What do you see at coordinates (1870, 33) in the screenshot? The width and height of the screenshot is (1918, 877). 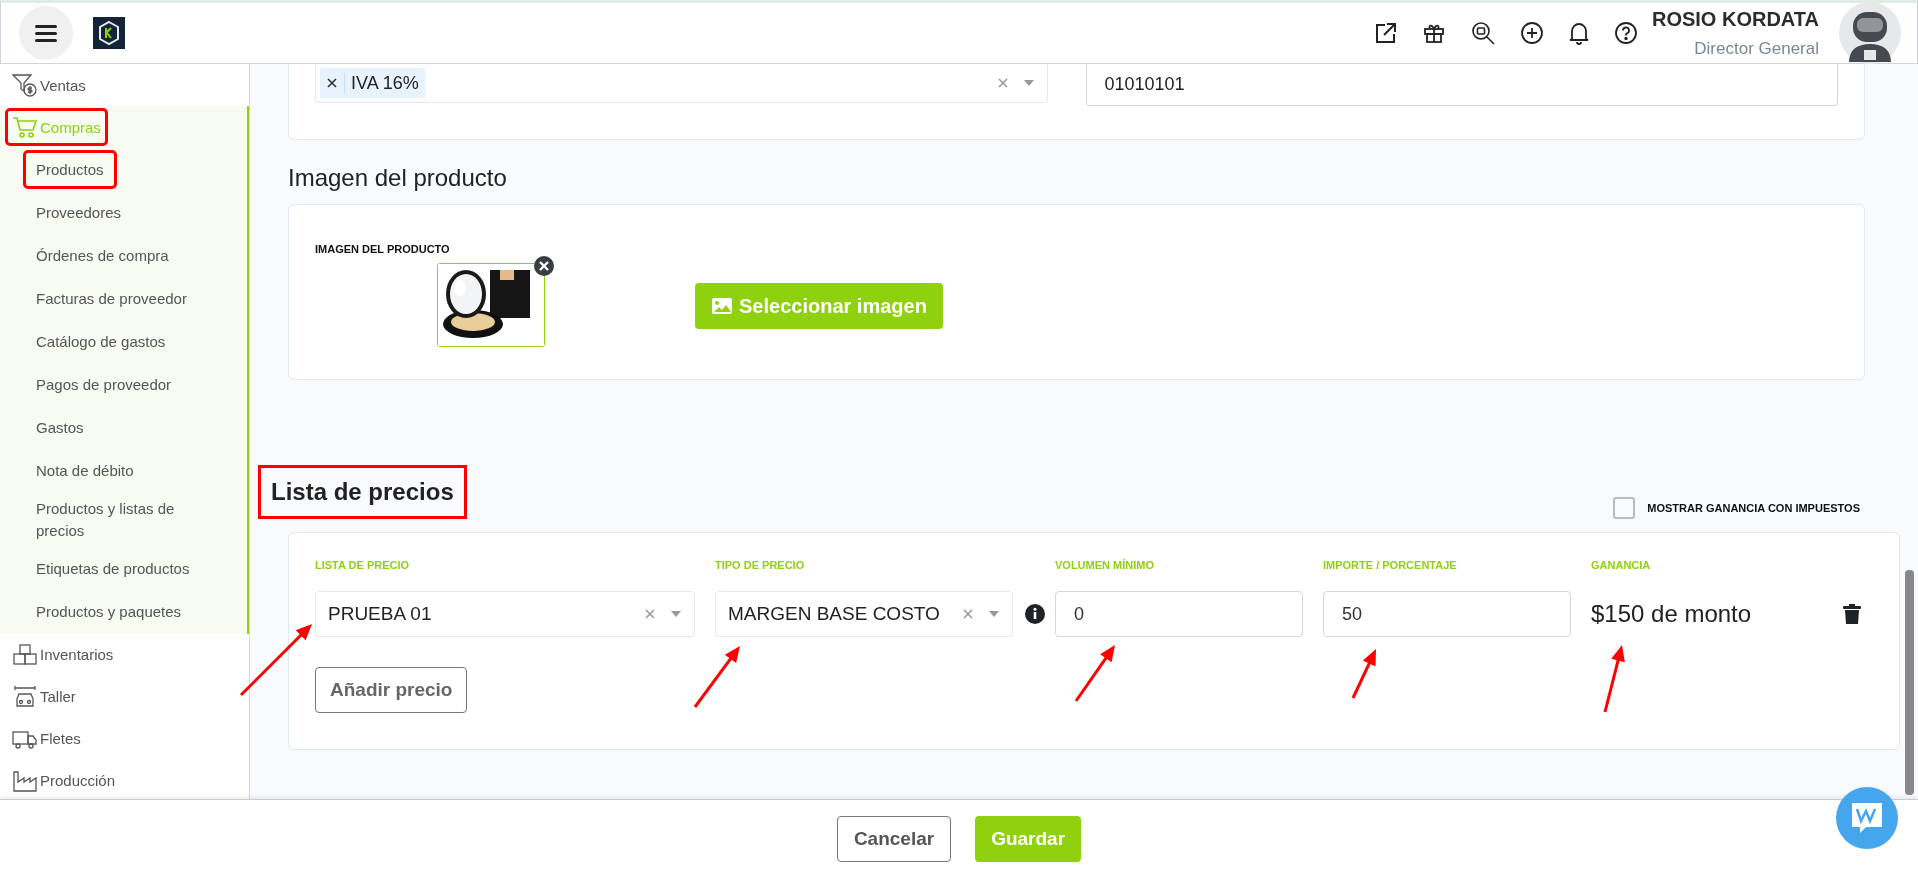 I see `avatar-icon` at bounding box center [1870, 33].